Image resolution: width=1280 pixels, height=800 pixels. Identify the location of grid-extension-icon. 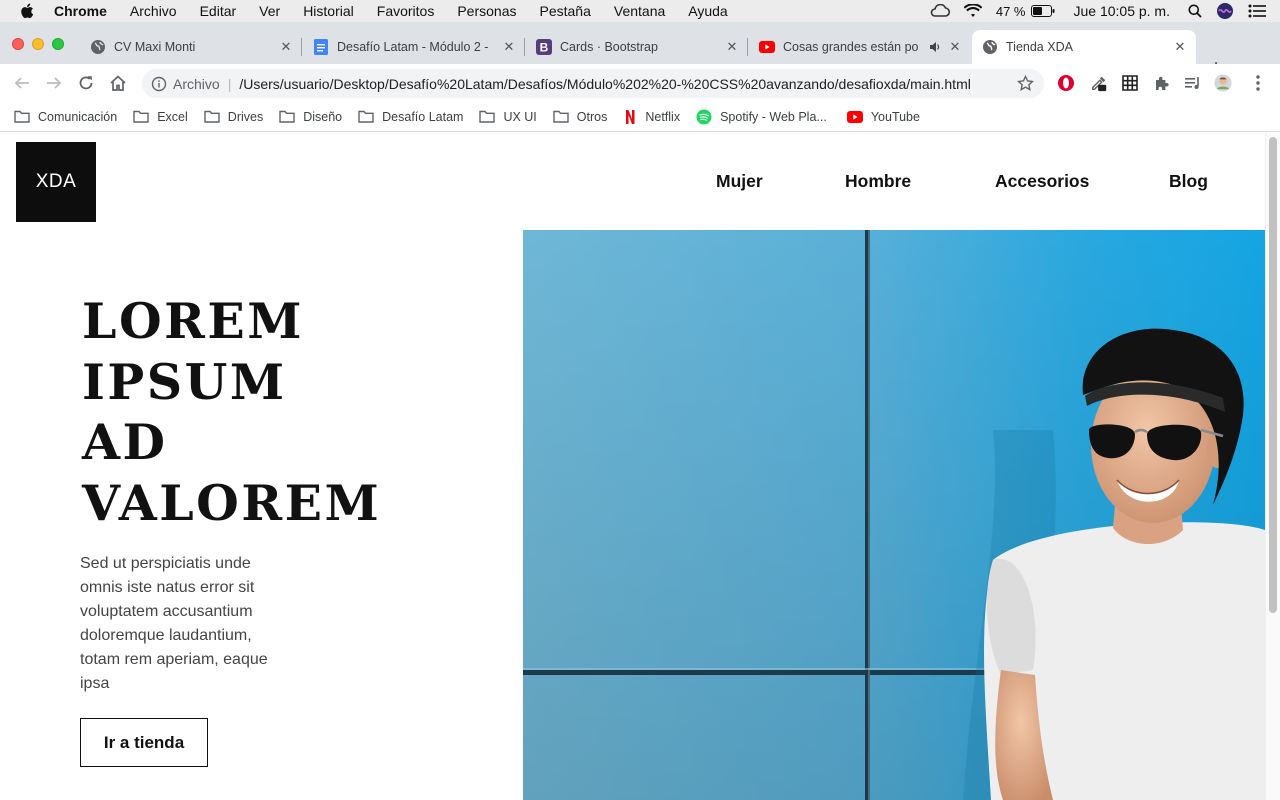
(1130, 83).